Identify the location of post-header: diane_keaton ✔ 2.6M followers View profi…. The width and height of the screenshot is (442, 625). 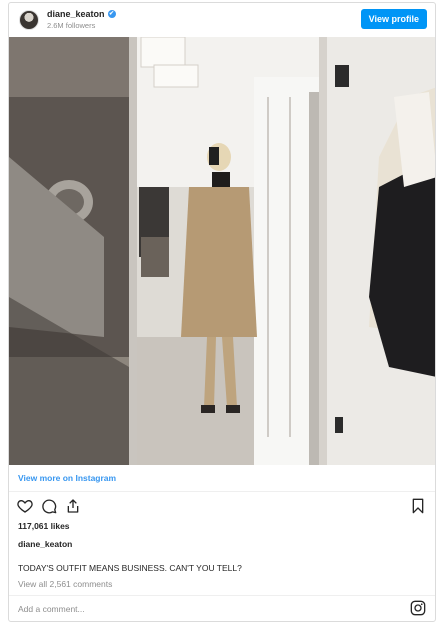
(222, 20).